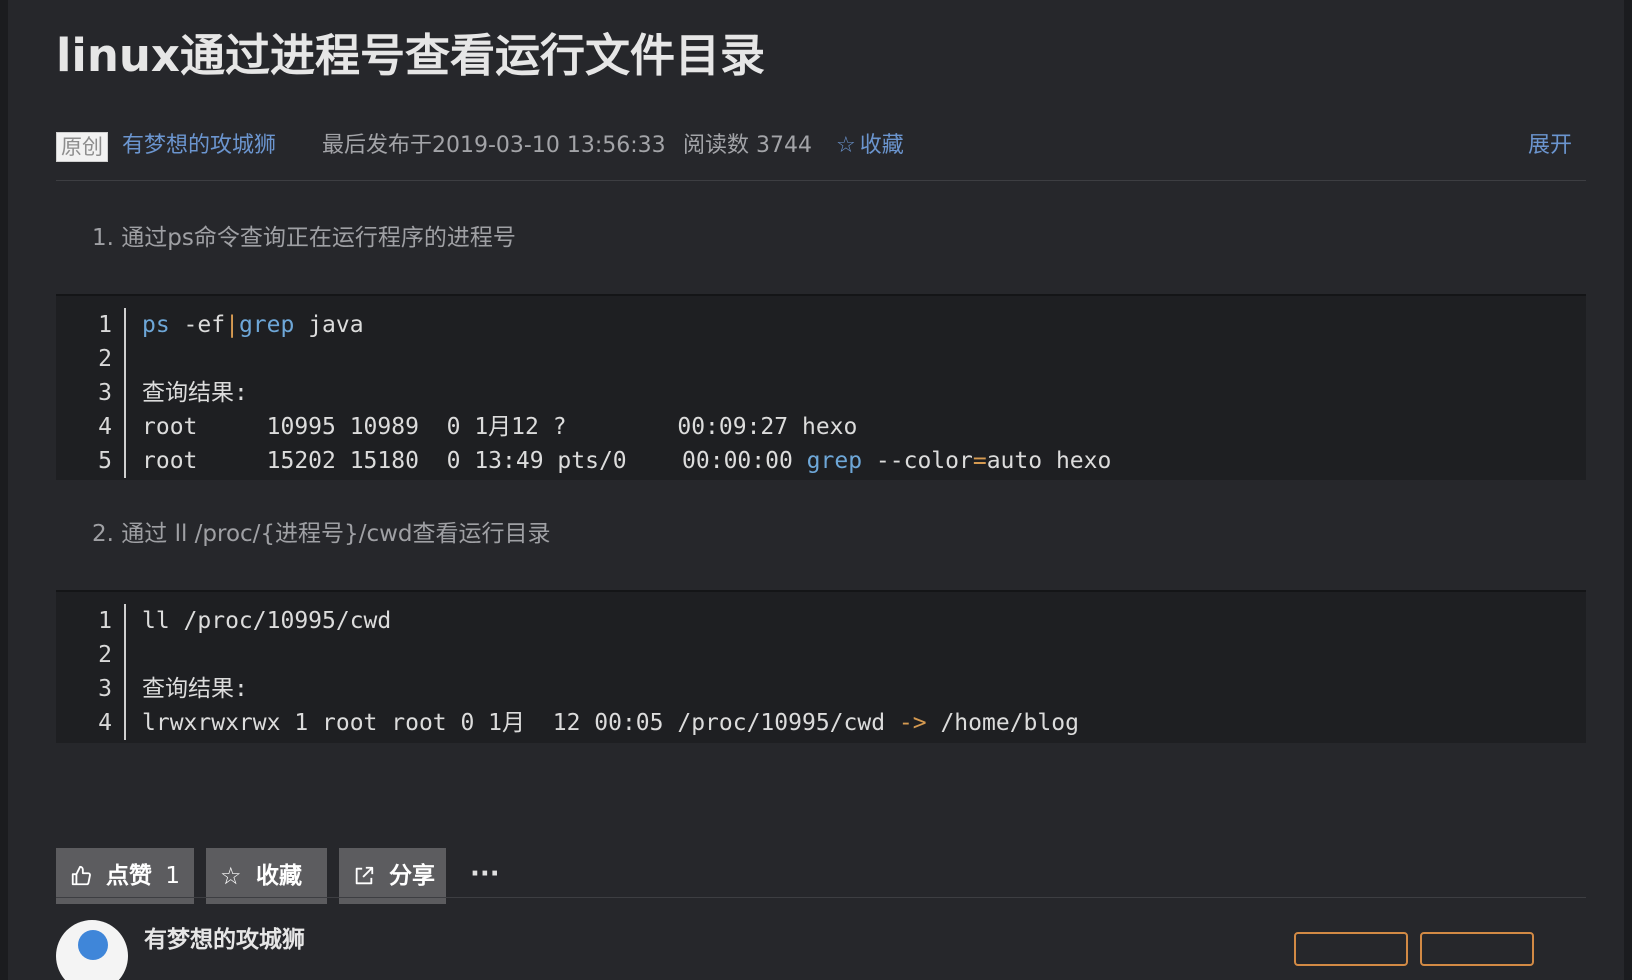 Image resolution: width=1632 pixels, height=980 pixels. I want to click on message-button, so click(1477, 949).